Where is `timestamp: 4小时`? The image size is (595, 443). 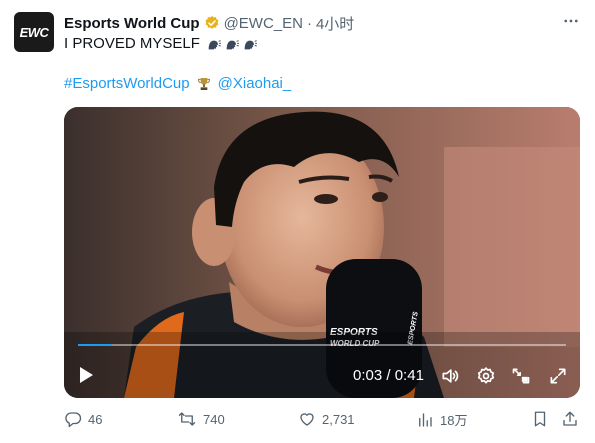
timestamp: 4小时 is located at coordinates (335, 23).